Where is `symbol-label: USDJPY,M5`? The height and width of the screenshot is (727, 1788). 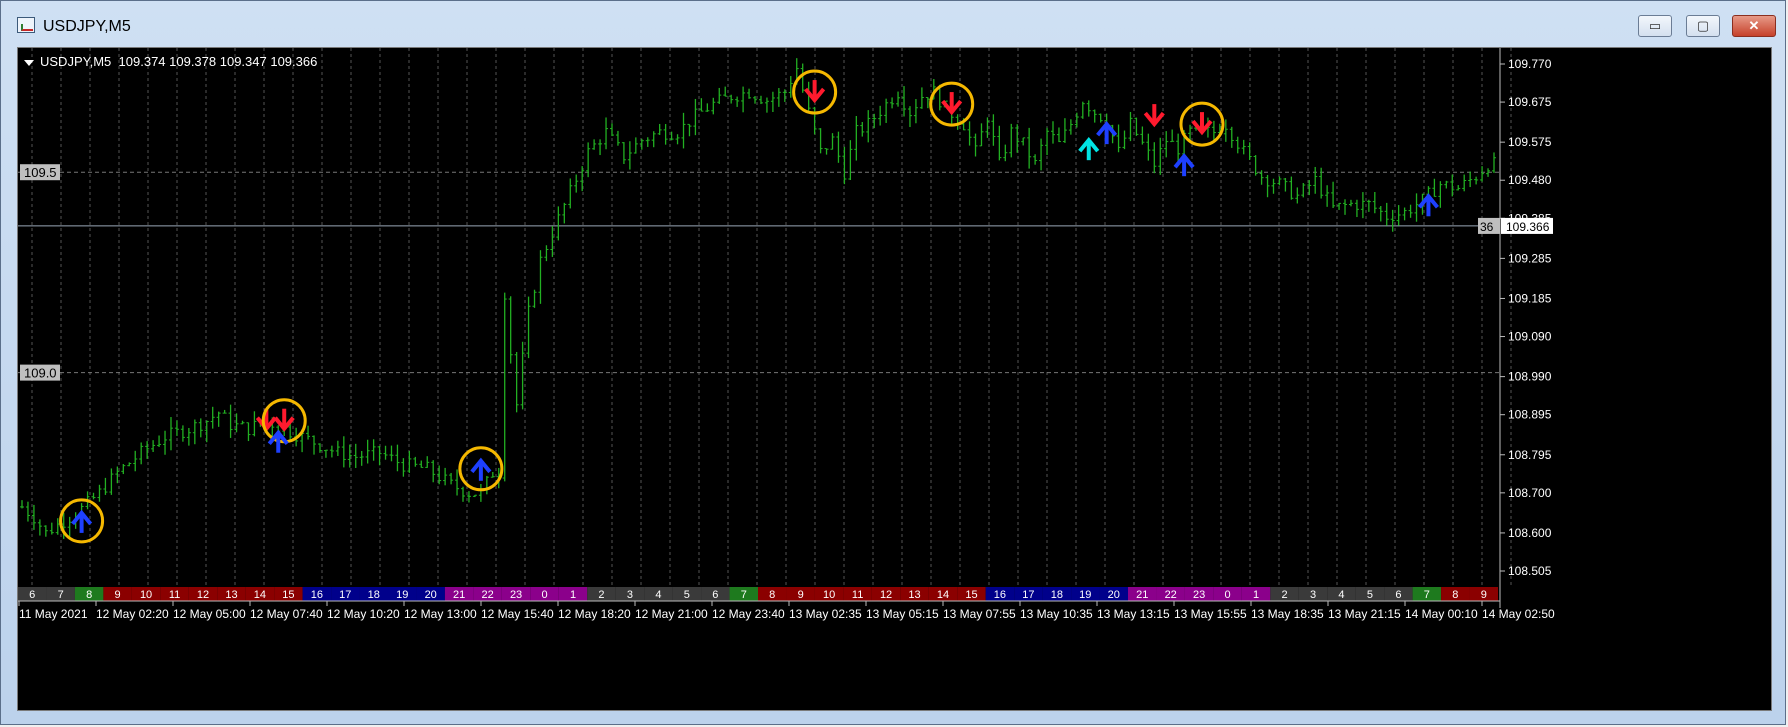 symbol-label: USDJPY,M5 is located at coordinates (76, 61).